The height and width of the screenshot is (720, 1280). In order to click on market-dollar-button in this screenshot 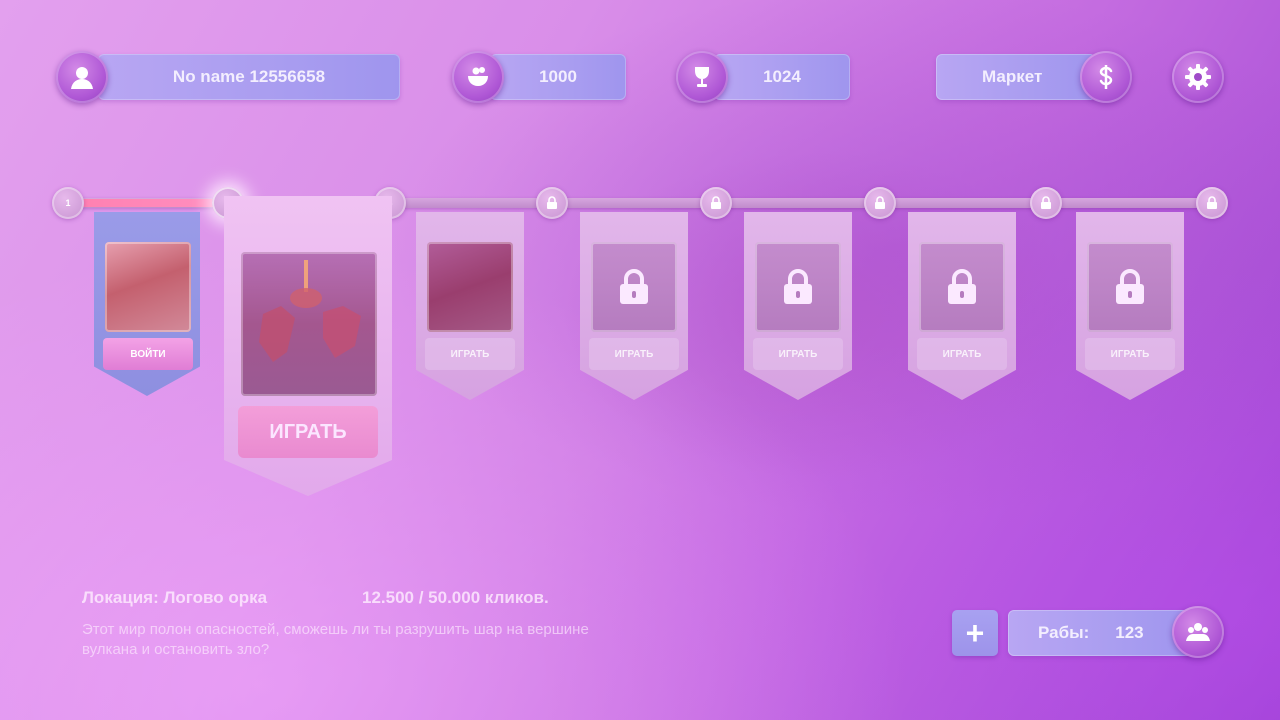, I will do `click(1106, 77)`.